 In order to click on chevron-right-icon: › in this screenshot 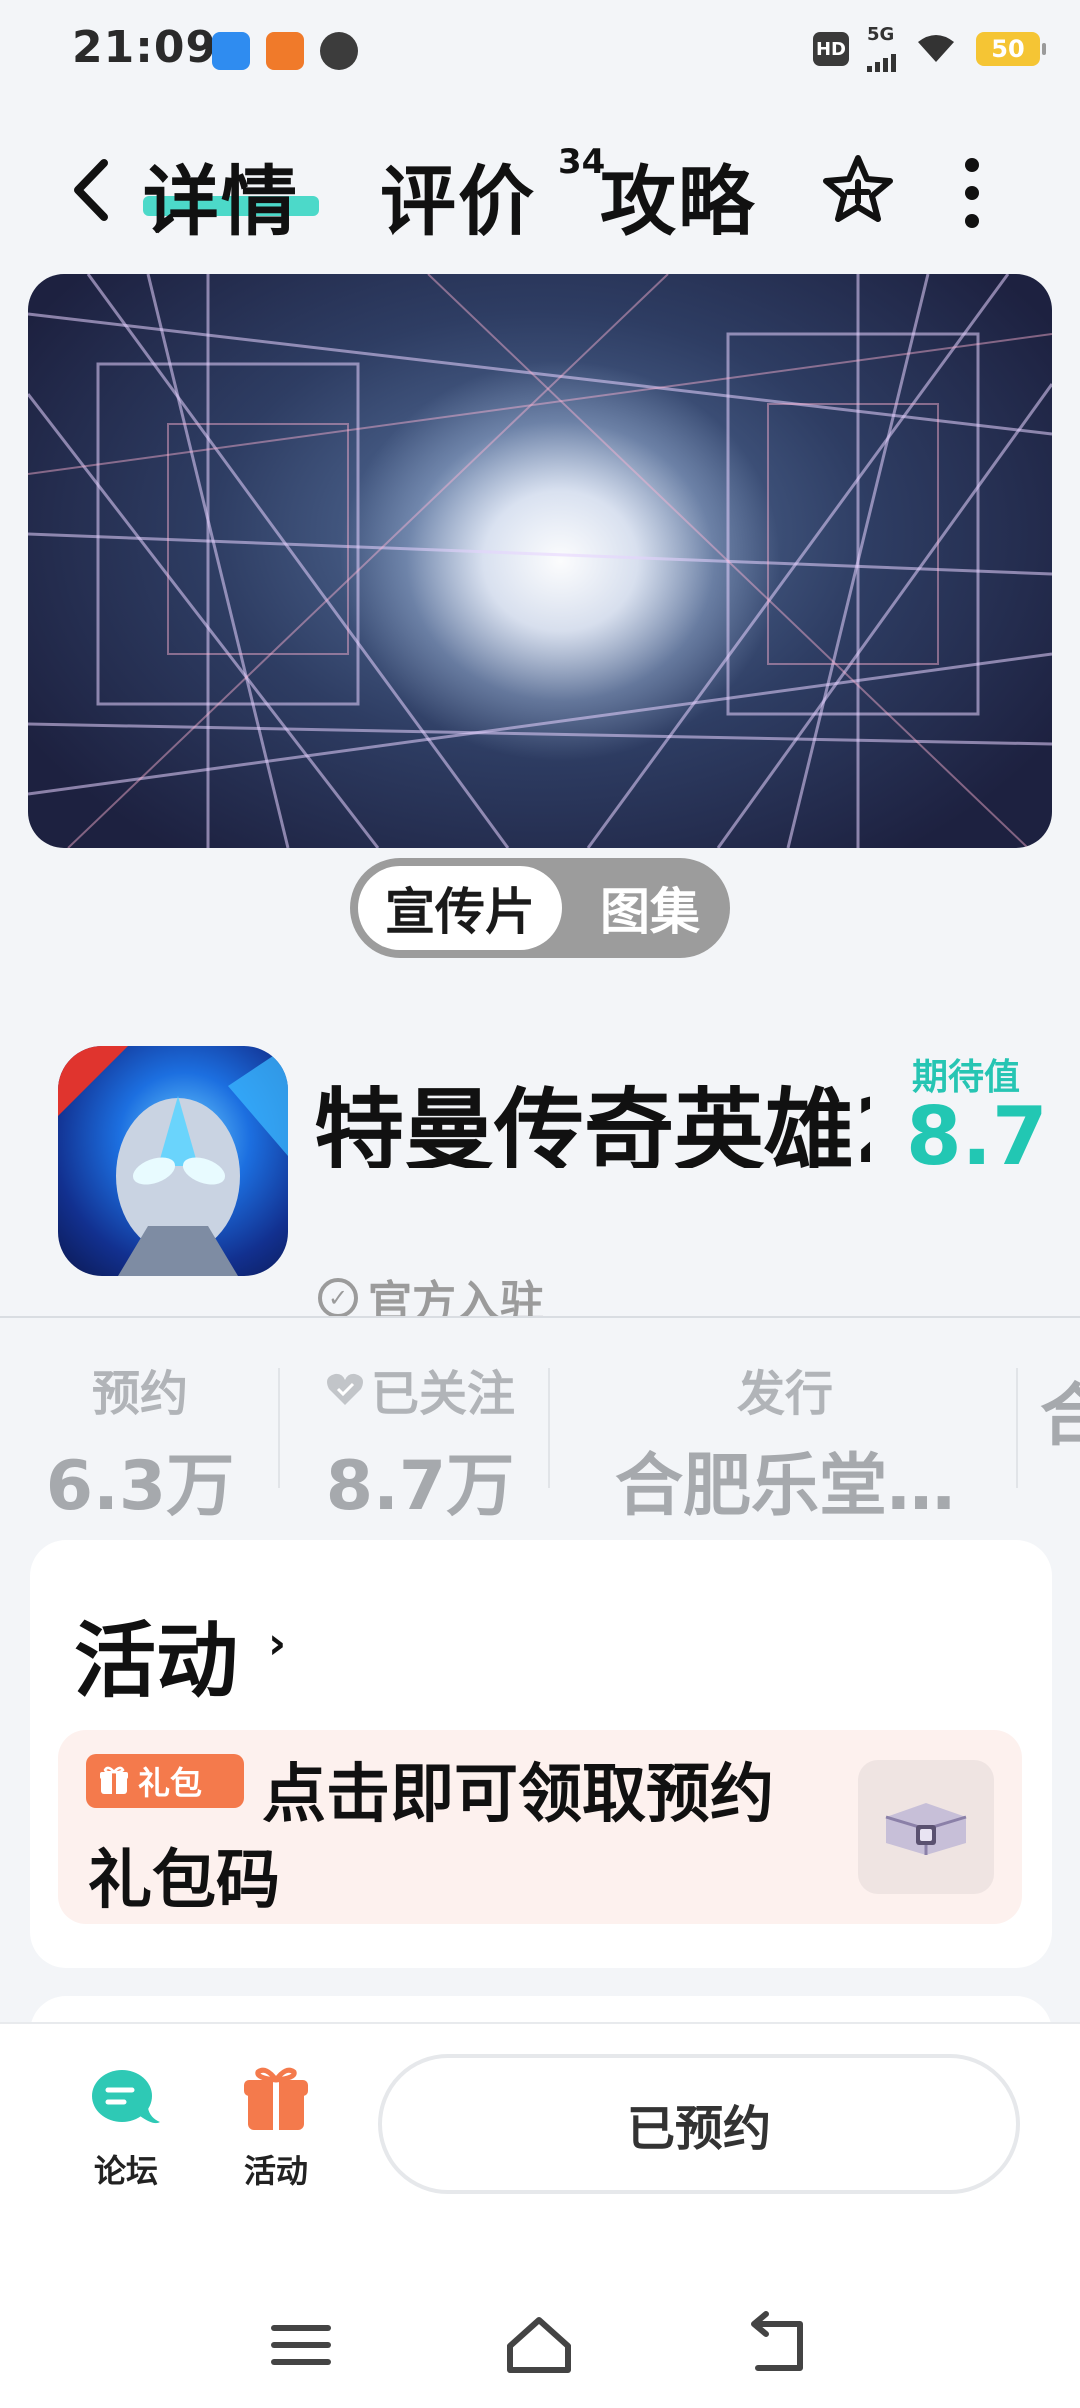, I will do `click(277, 1643)`.